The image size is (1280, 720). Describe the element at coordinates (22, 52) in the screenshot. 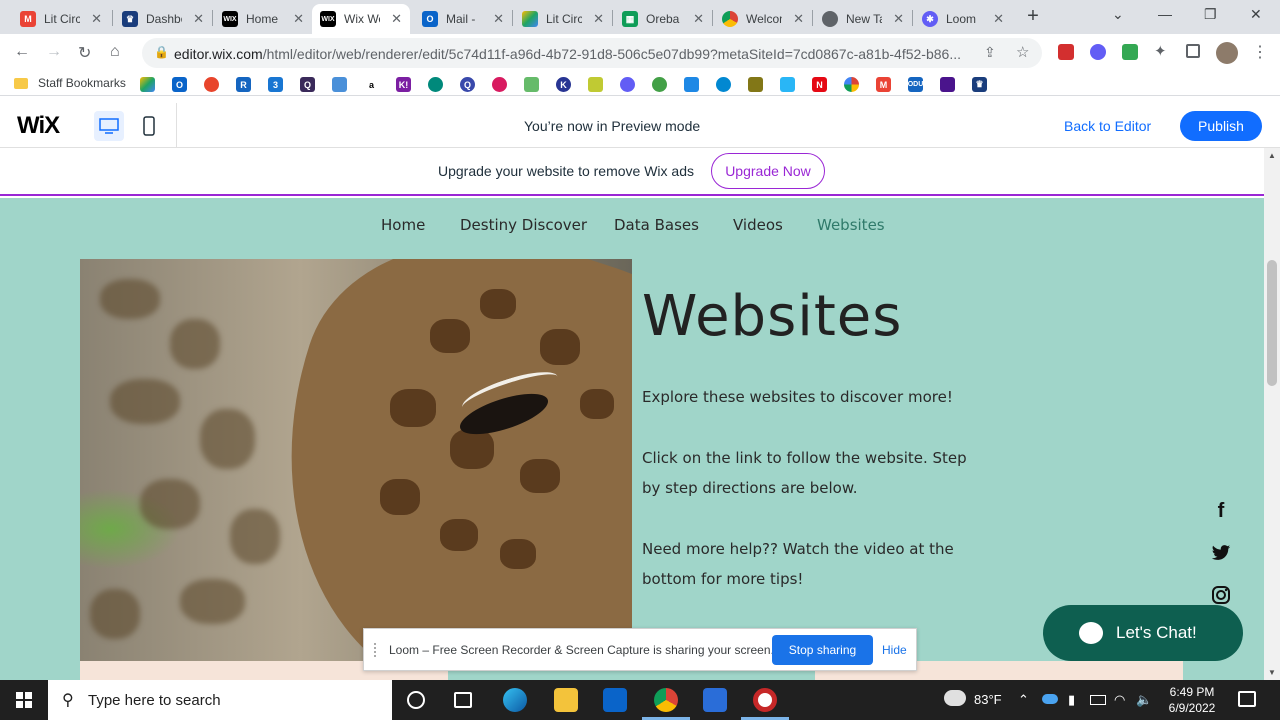

I see `back-icon: ←` at that location.